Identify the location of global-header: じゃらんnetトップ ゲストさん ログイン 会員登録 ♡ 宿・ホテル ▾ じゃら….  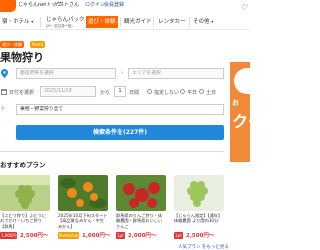
(125, 15).